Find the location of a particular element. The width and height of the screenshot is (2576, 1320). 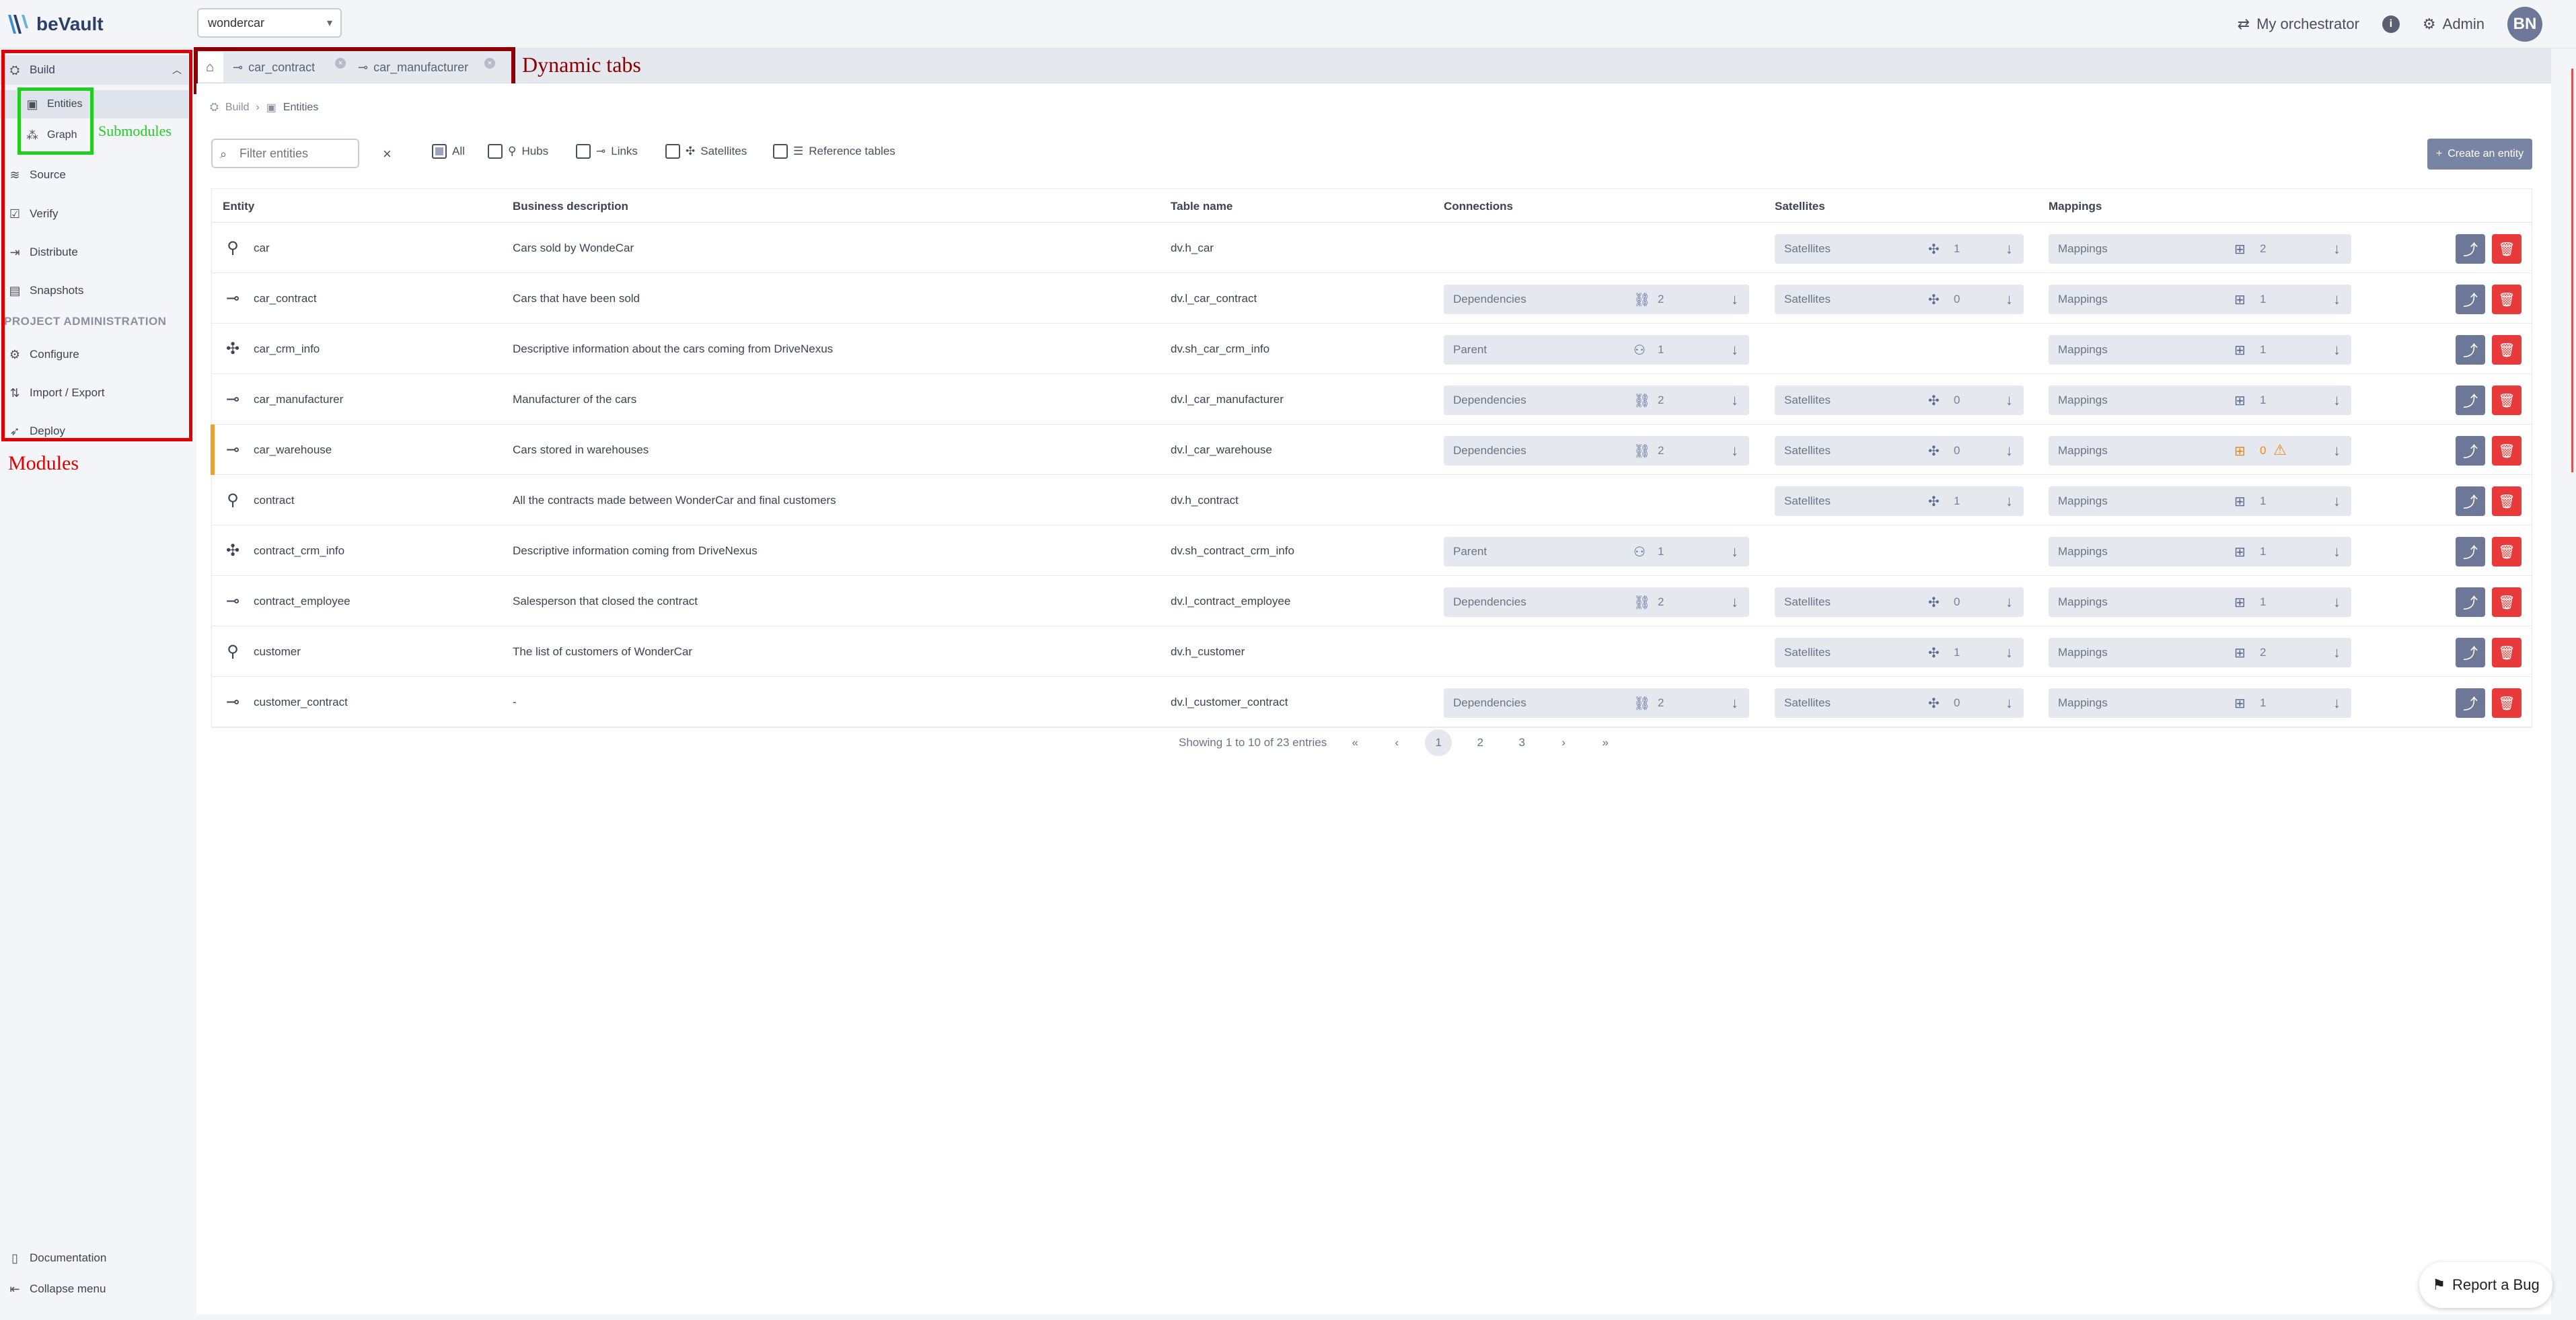

scrollbar-thumb is located at coordinates (2572, 270).